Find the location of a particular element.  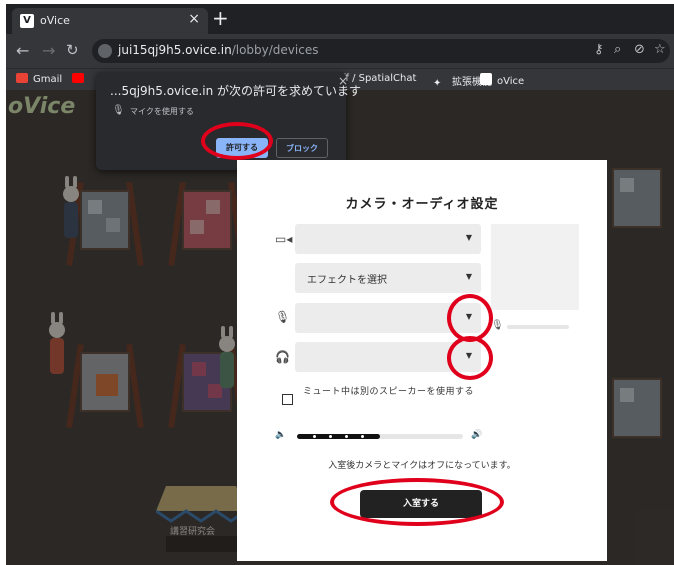

volume-slider is located at coordinates (380, 436).